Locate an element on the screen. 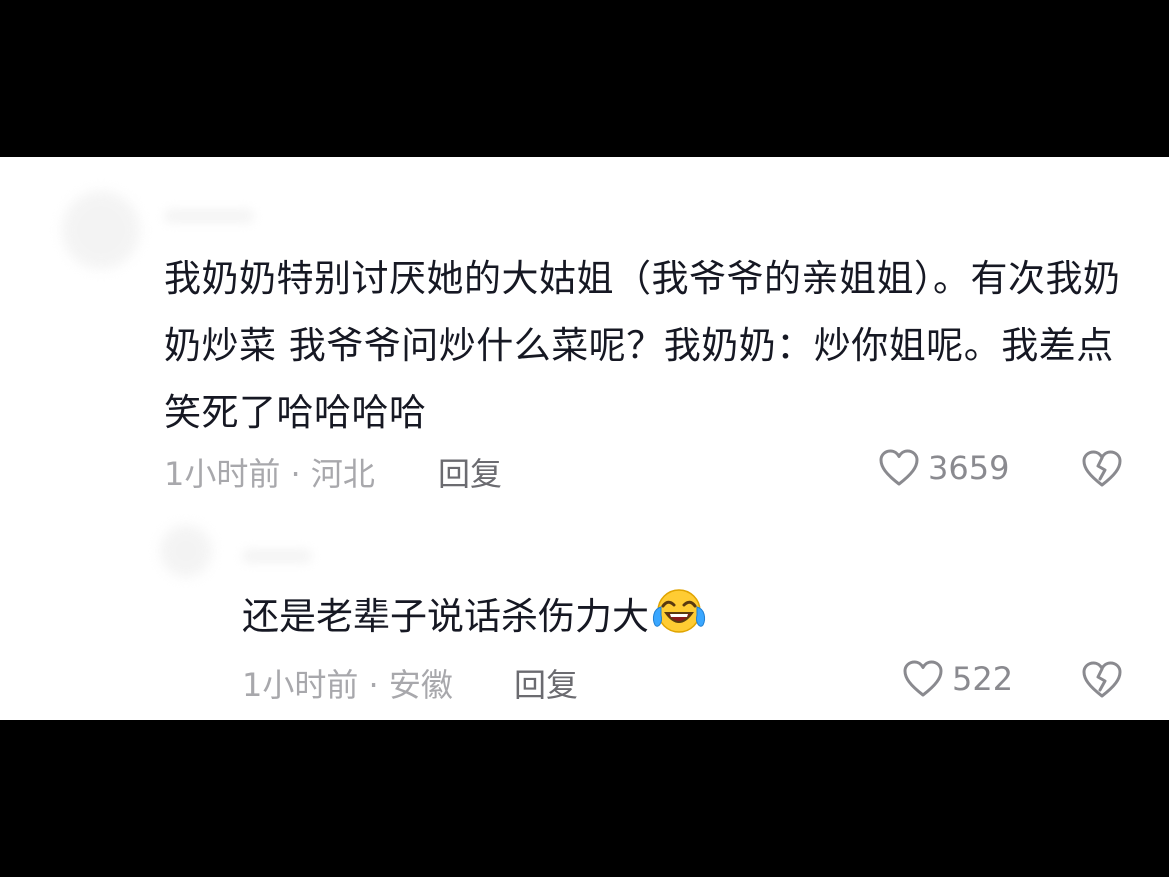 The height and width of the screenshot is (877, 1169). reply-text-line: 还是老辈子说话杀伤力大 is located at coordinates (474, 618).